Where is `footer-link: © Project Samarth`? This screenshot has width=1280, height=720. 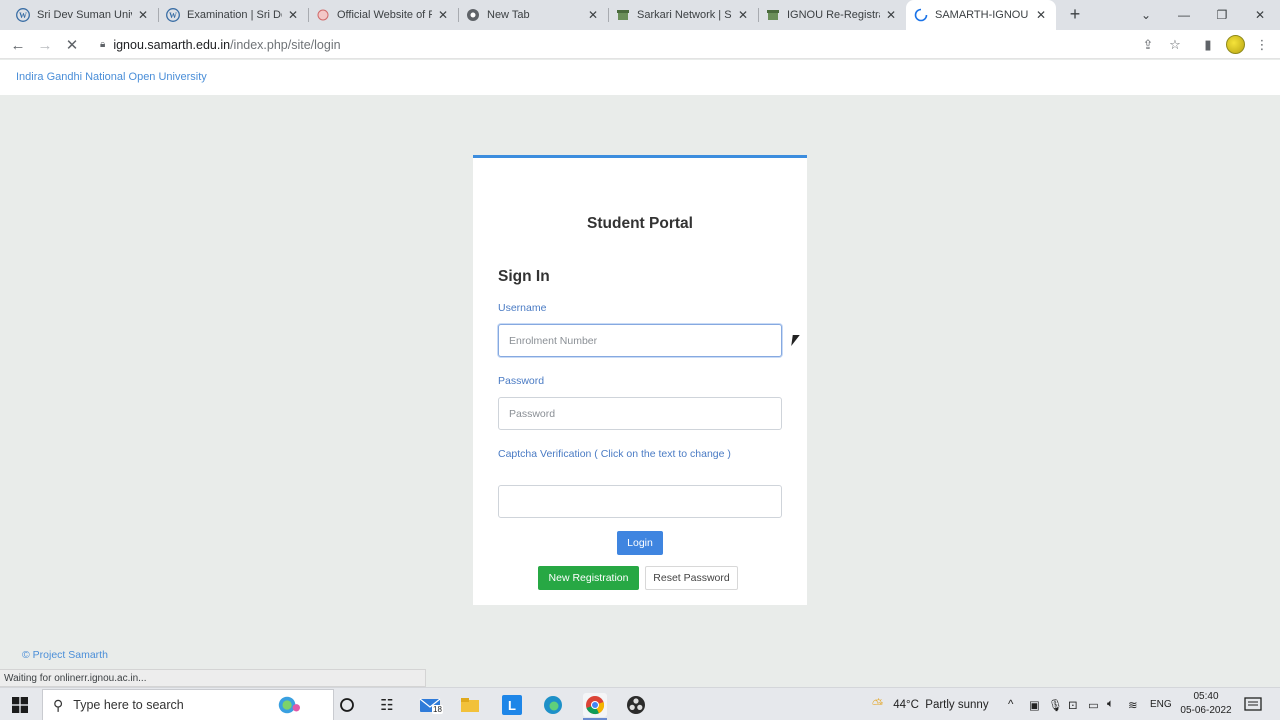 footer-link: © Project Samarth is located at coordinates (65, 655).